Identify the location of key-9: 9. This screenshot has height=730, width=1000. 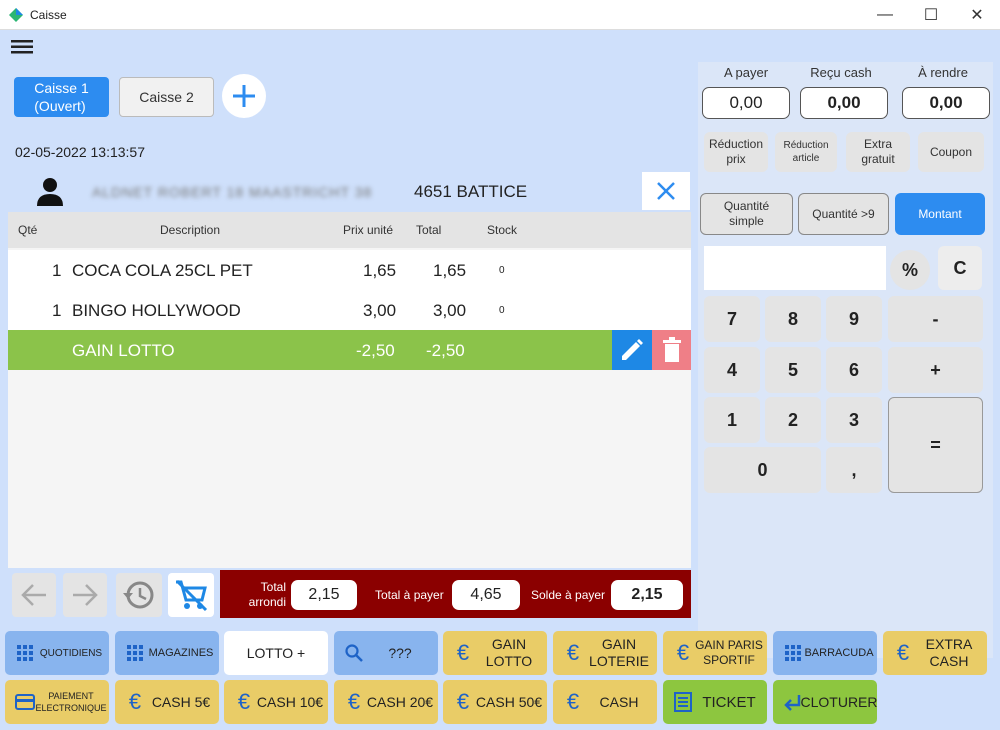
(854, 319).